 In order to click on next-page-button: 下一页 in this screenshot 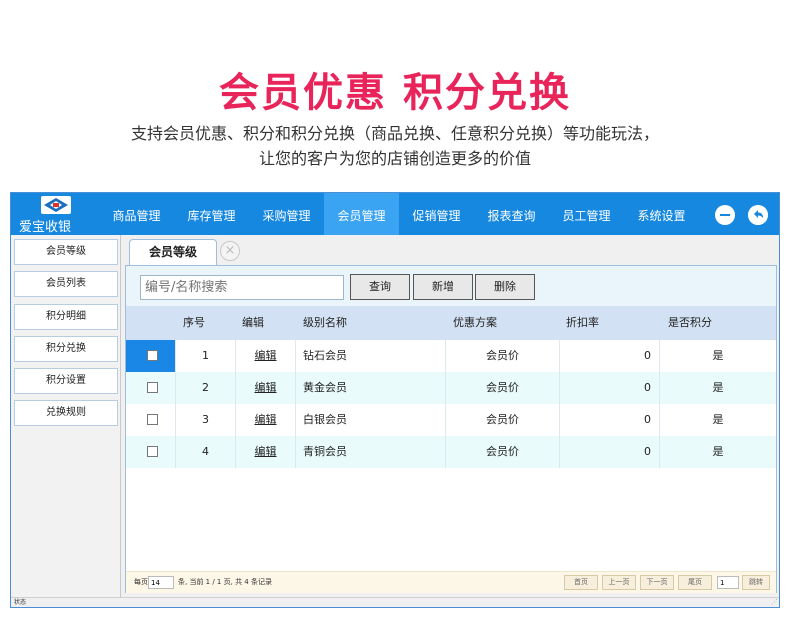, I will do `click(657, 582)`.